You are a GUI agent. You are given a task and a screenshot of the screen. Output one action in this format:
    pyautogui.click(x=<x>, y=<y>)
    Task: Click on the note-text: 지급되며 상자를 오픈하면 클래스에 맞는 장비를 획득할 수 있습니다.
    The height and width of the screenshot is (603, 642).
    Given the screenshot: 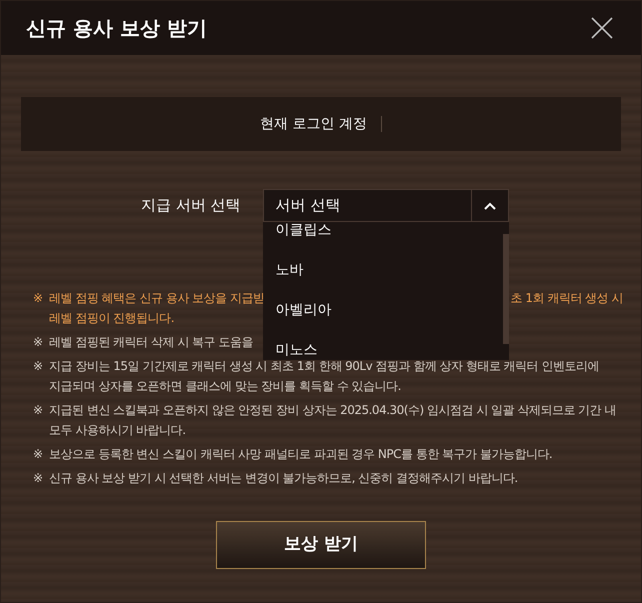 What is the action you would take?
    pyautogui.click(x=225, y=386)
    